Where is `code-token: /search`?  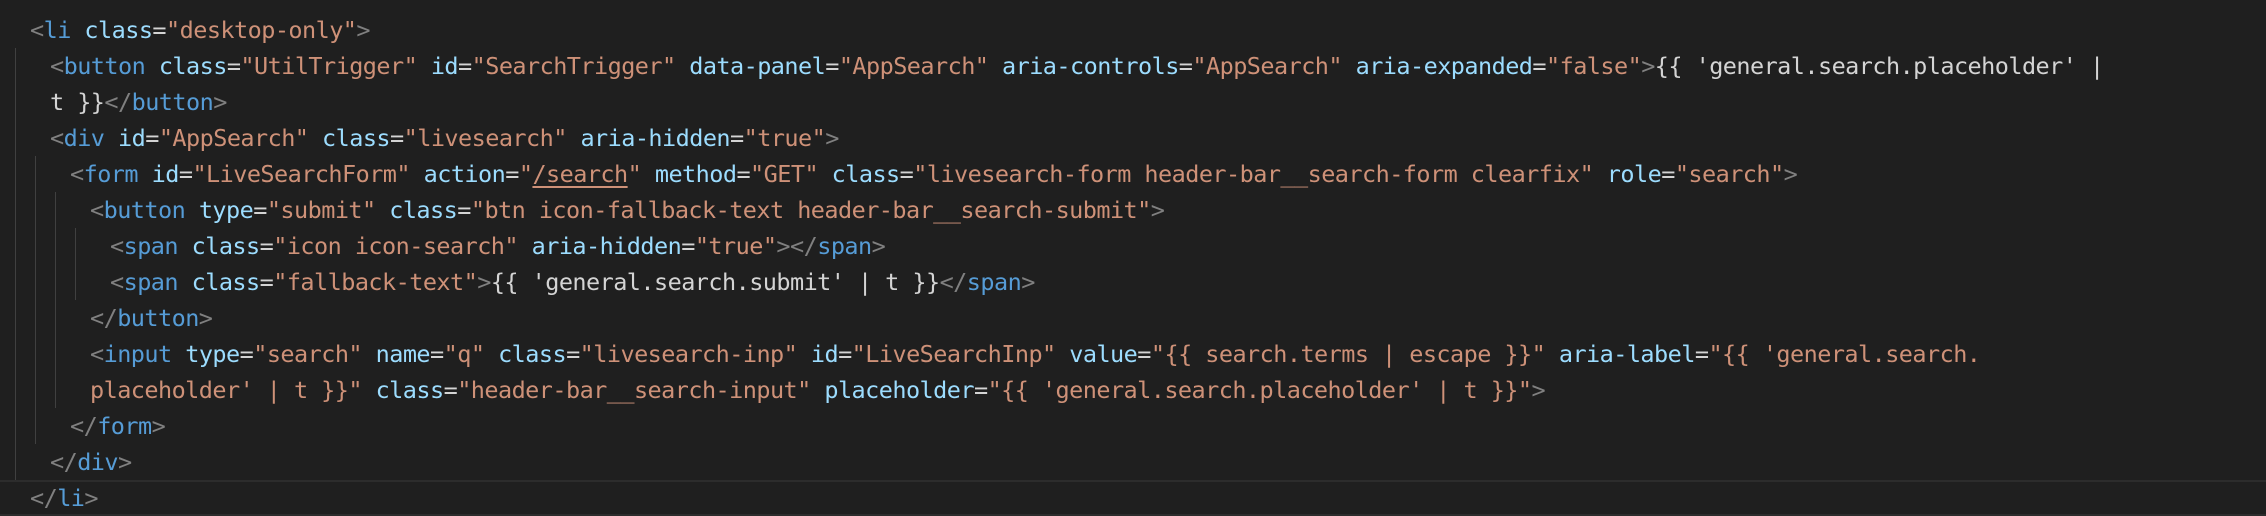 code-token: /search is located at coordinates (580, 174).